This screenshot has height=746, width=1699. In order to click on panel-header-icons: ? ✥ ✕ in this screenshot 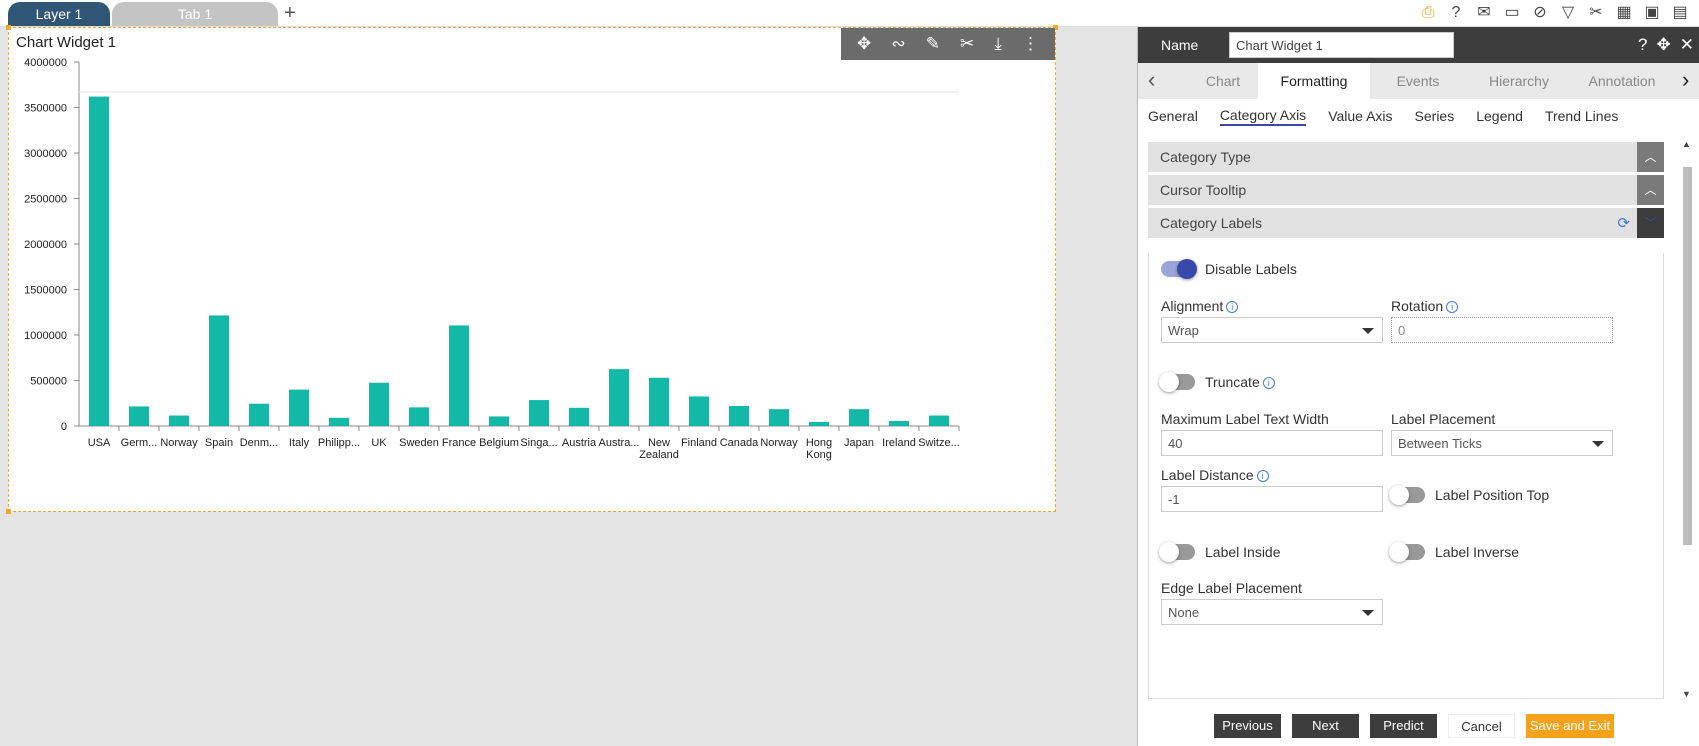, I will do `click(1666, 45)`.